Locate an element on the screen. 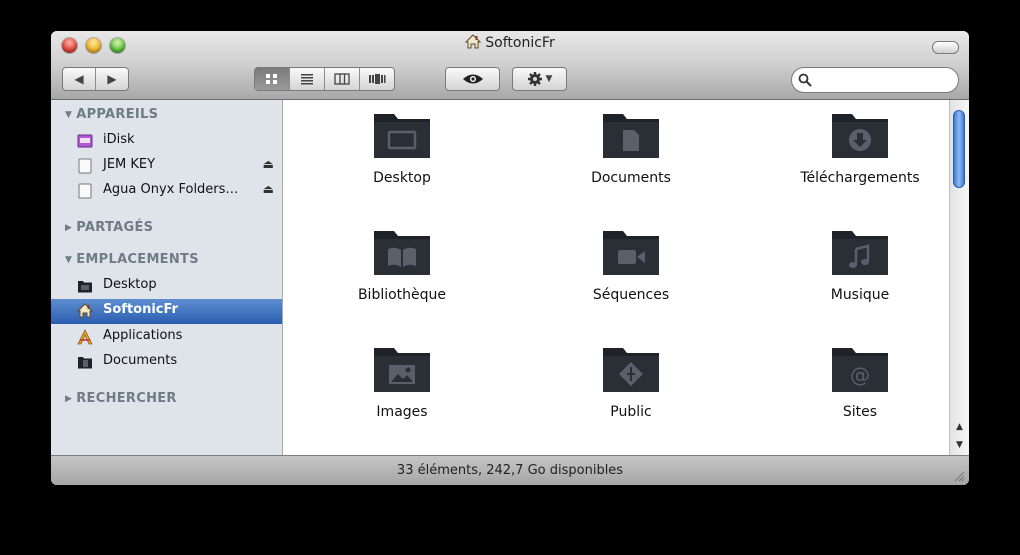 This screenshot has width=1020, height=555. coverflow-view-button is located at coordinates (377, 79).